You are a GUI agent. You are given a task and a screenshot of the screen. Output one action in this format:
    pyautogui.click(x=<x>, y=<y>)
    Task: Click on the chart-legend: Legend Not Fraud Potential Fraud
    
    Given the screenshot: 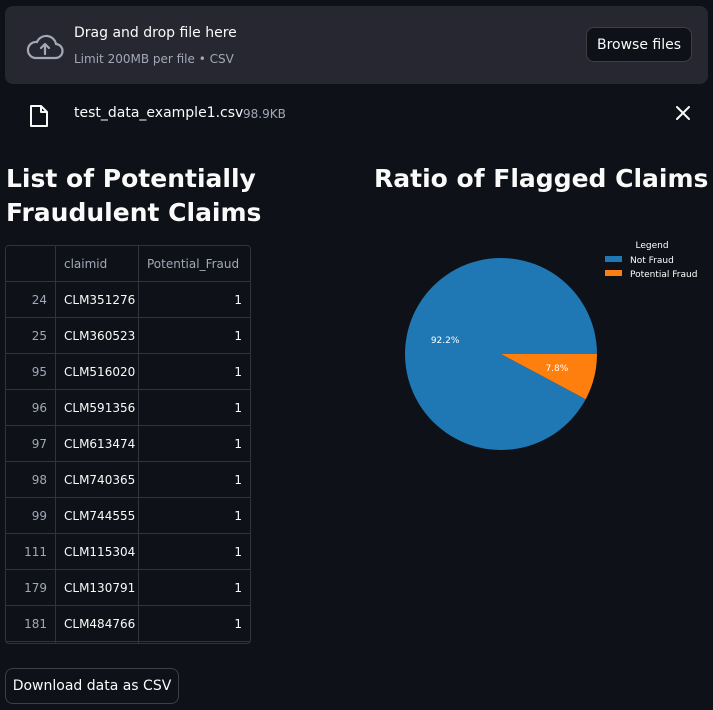 What is the action you would take?
    pyautogui.click(x=651, y=260)
    